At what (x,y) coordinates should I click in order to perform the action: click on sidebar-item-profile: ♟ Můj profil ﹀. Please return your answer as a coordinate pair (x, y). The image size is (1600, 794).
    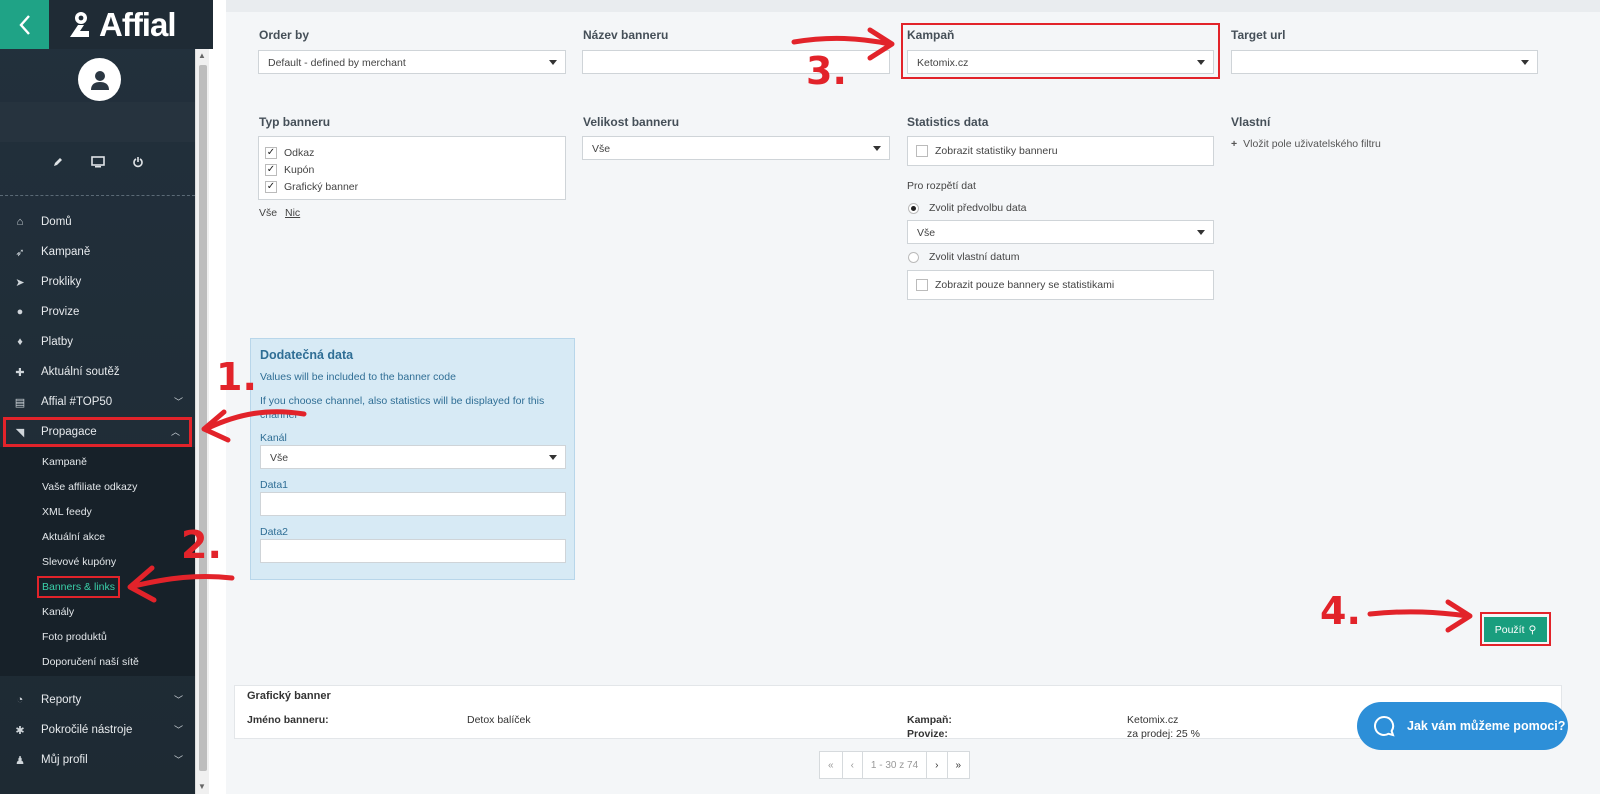
    Looking at the image, I should click on (97, 760).